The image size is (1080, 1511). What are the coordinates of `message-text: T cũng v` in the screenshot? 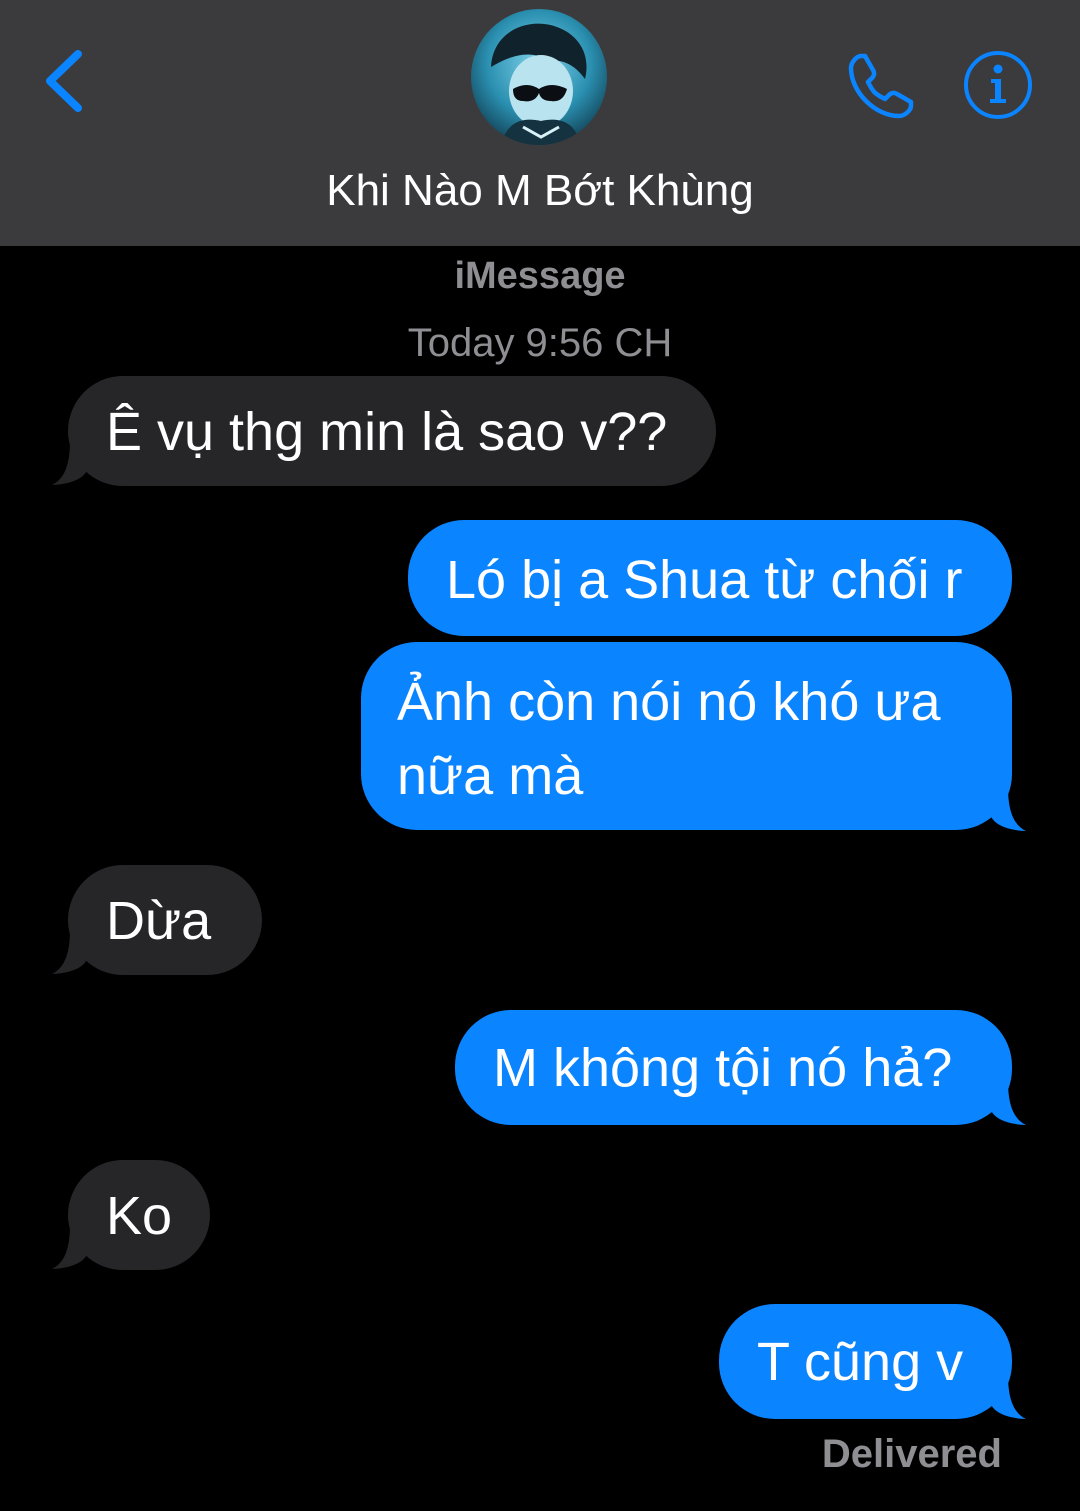 It's located at (860, 1362).